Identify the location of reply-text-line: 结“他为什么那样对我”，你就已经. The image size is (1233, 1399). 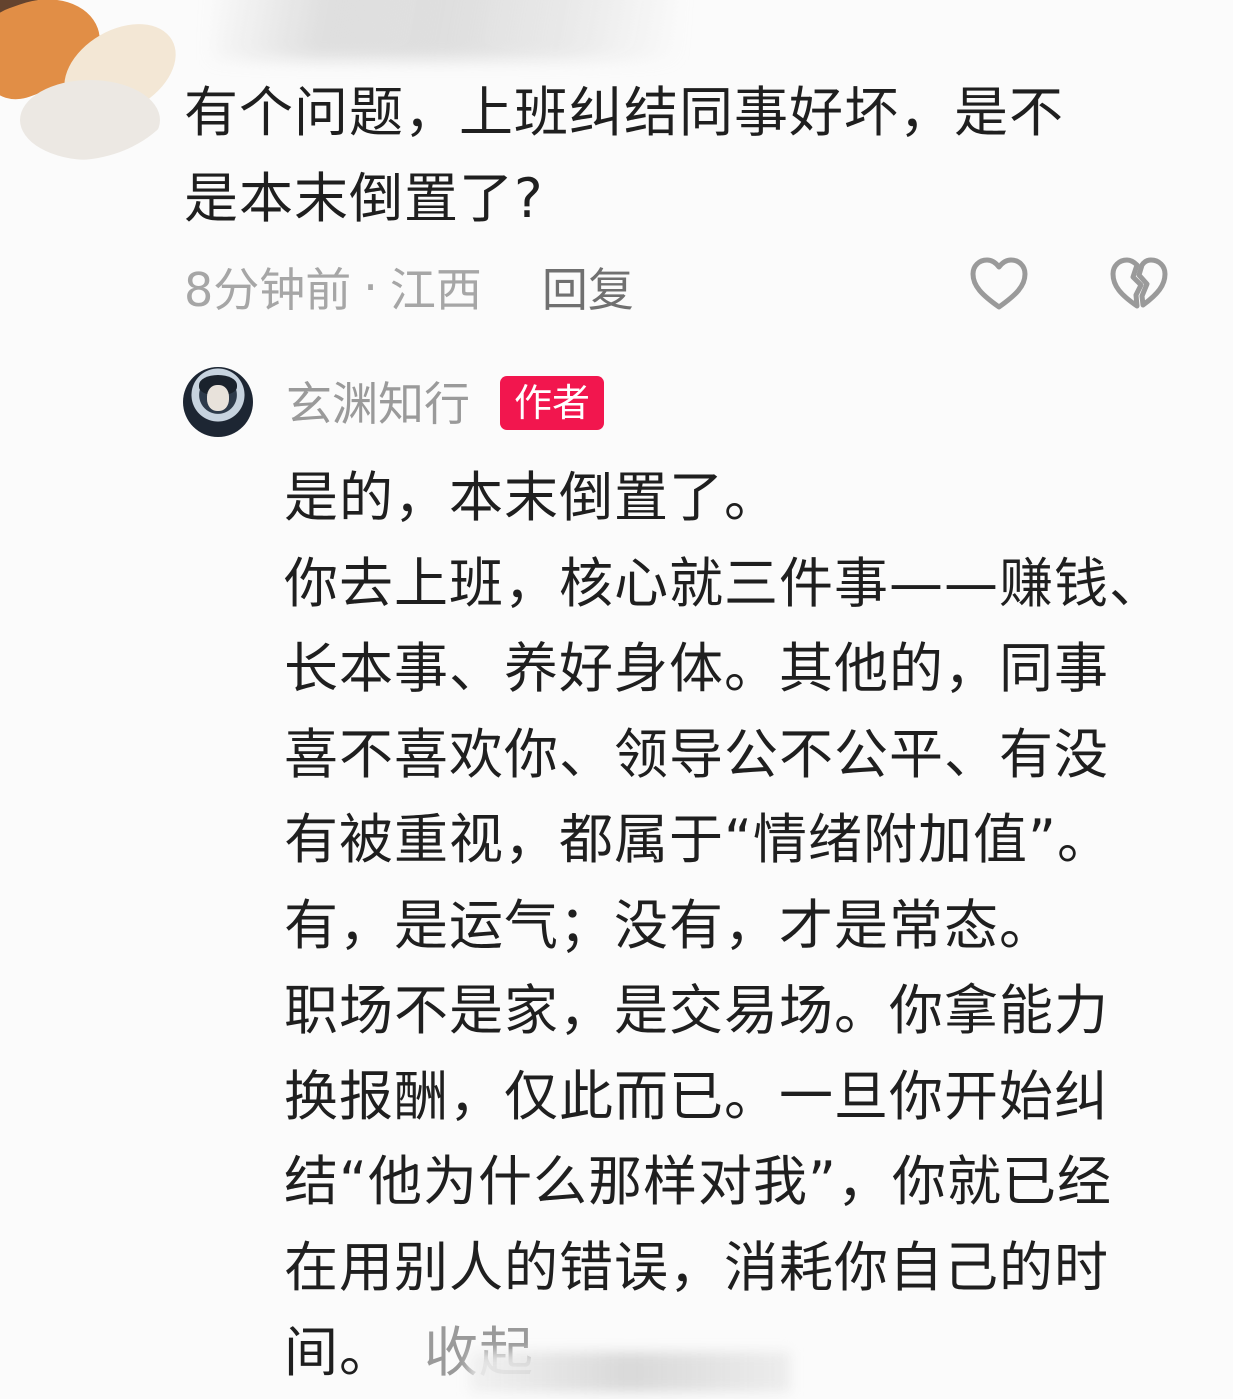
(698, 1181).